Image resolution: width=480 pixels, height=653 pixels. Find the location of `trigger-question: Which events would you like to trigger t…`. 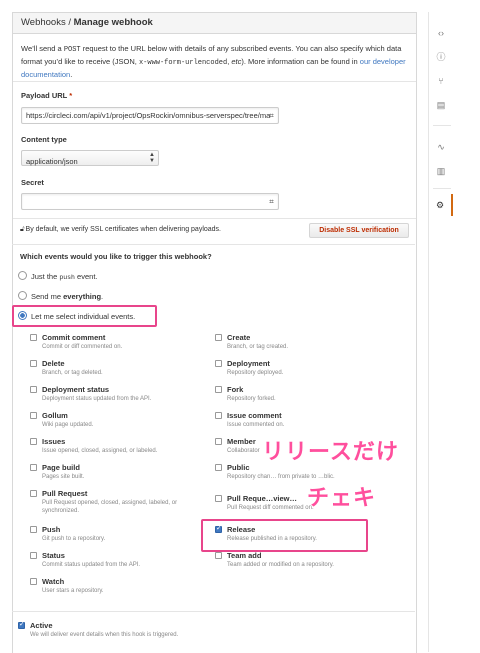

trigger-question: Which events would you like to trigger t… is located at coordinates (116, 256).